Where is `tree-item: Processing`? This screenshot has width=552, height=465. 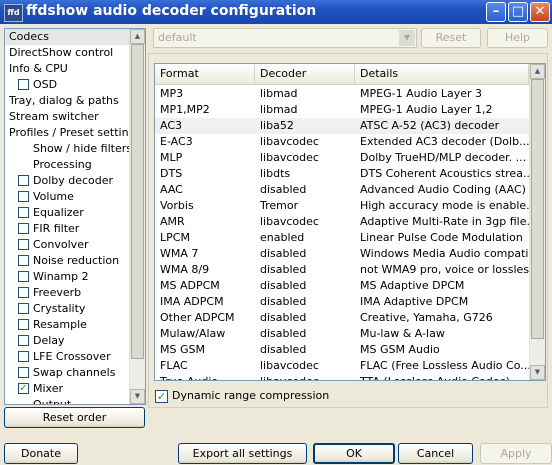
tree-item: Processing is located at coordinates (75, 165).